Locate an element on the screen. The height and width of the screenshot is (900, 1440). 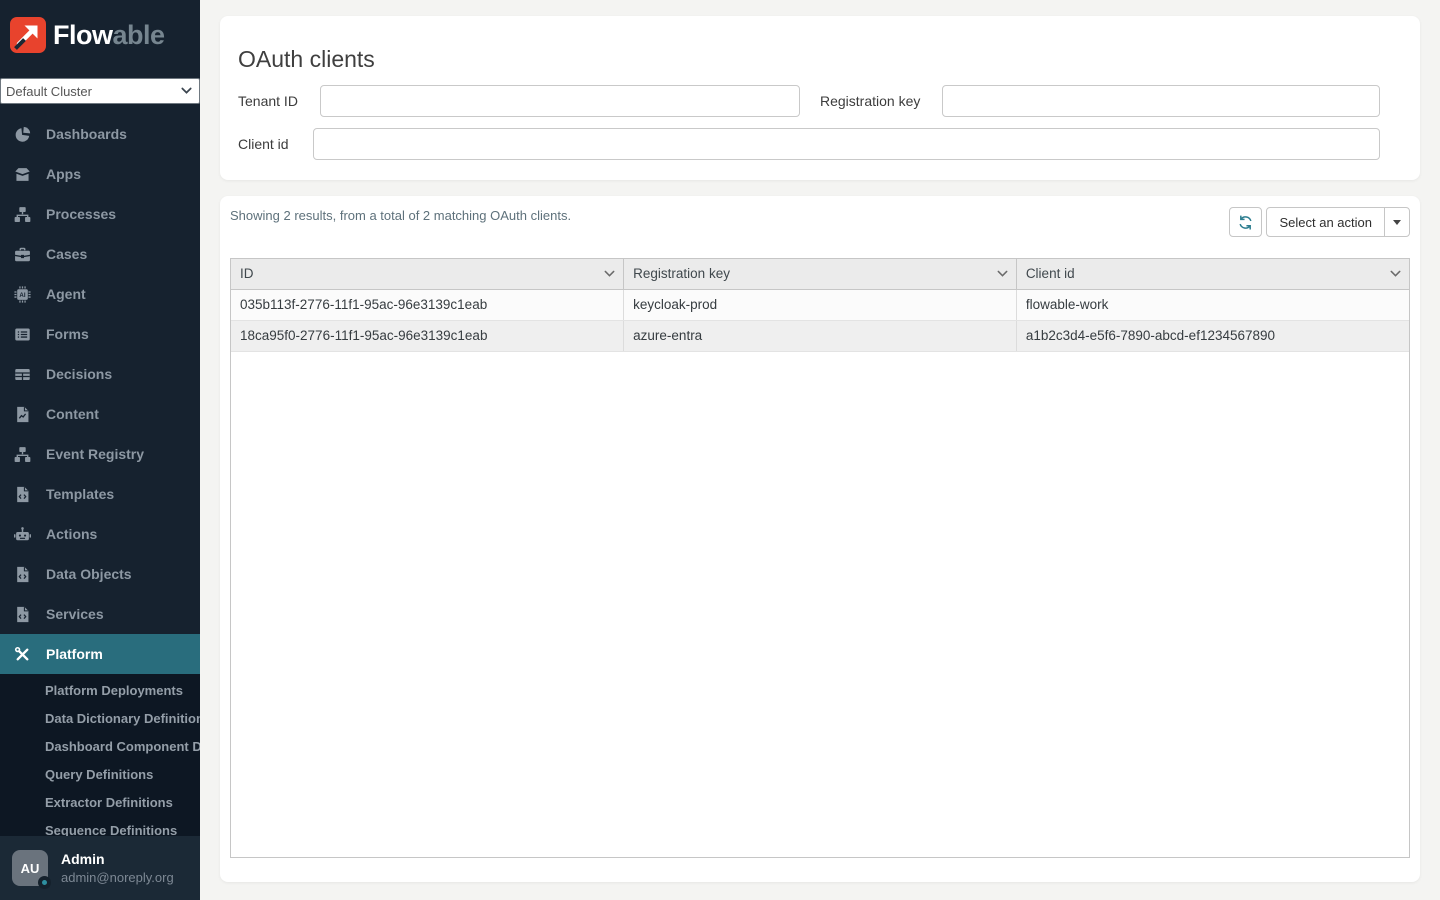
submenu-item-data-dictionary-definitions: Data Dictionary Definitions is located at coordinates (100, 719).